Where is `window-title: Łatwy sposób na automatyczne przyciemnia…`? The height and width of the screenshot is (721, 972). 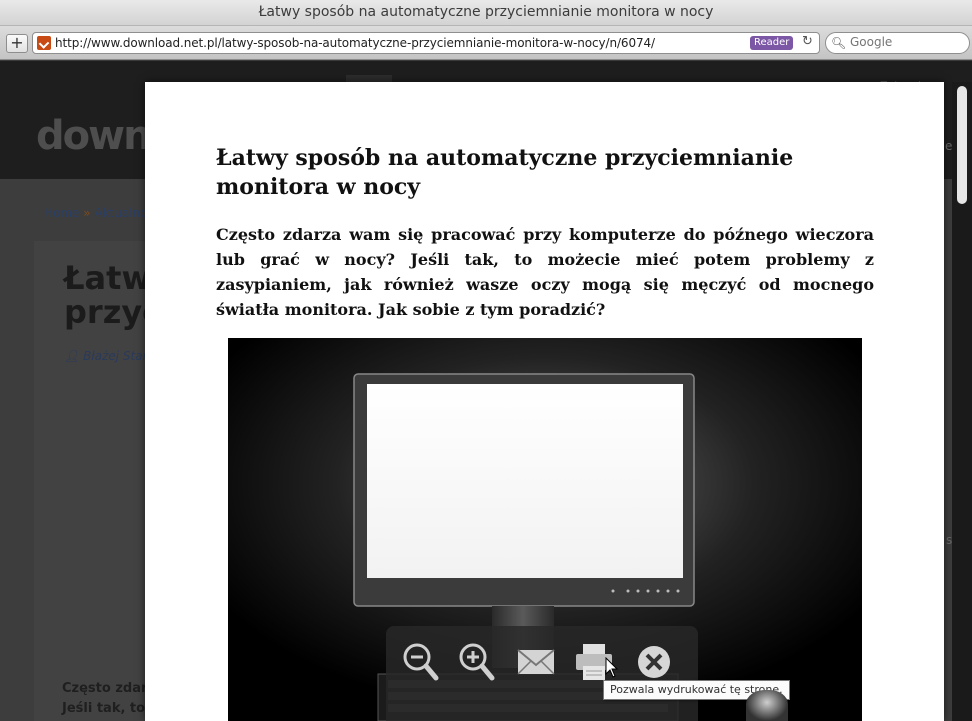 window-title: Łatwy sposób na automatyczne przyciemnia… is located at coordinates (486, 13).